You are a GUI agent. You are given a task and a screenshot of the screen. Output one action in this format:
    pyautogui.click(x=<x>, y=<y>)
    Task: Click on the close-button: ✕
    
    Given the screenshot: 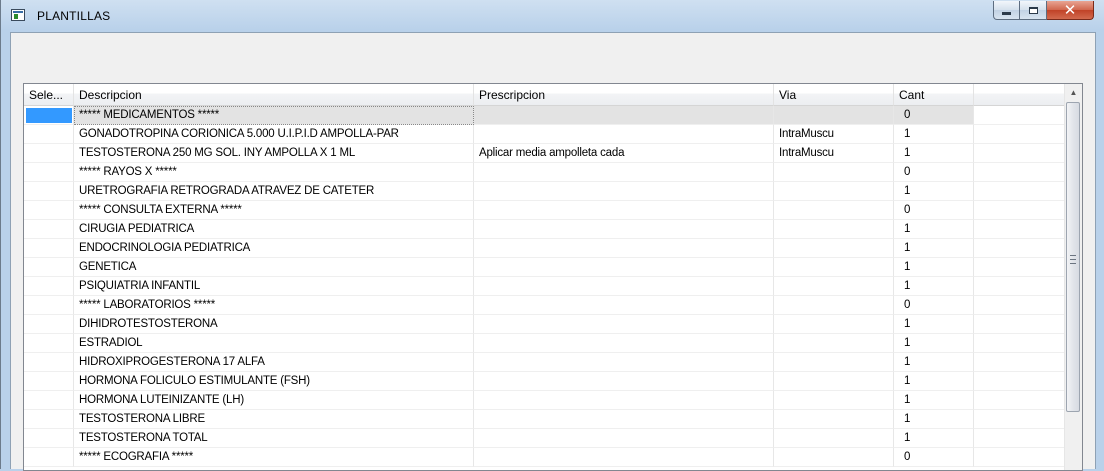 What is the action you would take?
    pyautogui.click(x=1070, y=10)
    